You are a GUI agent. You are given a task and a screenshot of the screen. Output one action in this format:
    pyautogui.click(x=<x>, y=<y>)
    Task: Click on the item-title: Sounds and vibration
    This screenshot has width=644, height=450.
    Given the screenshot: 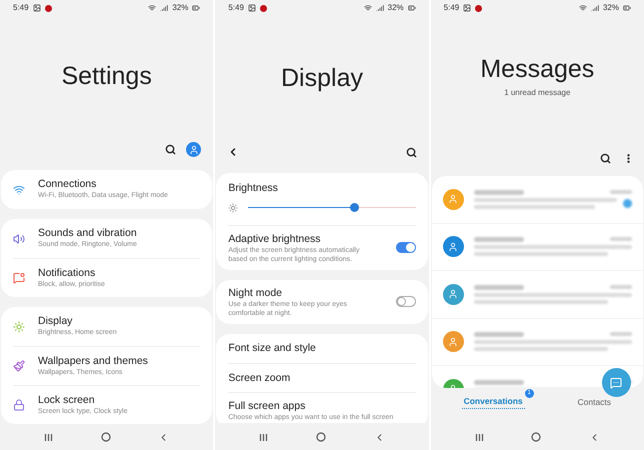 What is the action you would take?
    pyautogui.click(x=87, y=233)
    